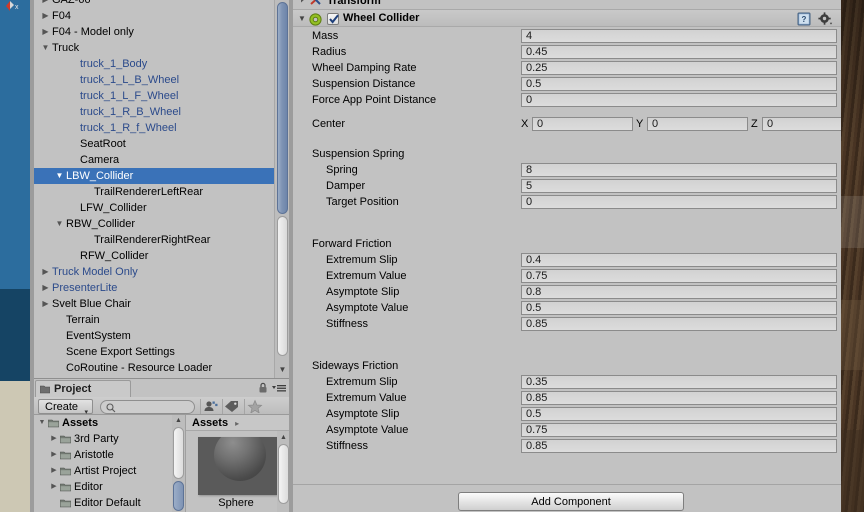  Describe the element at coordinates (178, 453) in the screenshot. I see `project-tree-scrollbar-track` at that location.